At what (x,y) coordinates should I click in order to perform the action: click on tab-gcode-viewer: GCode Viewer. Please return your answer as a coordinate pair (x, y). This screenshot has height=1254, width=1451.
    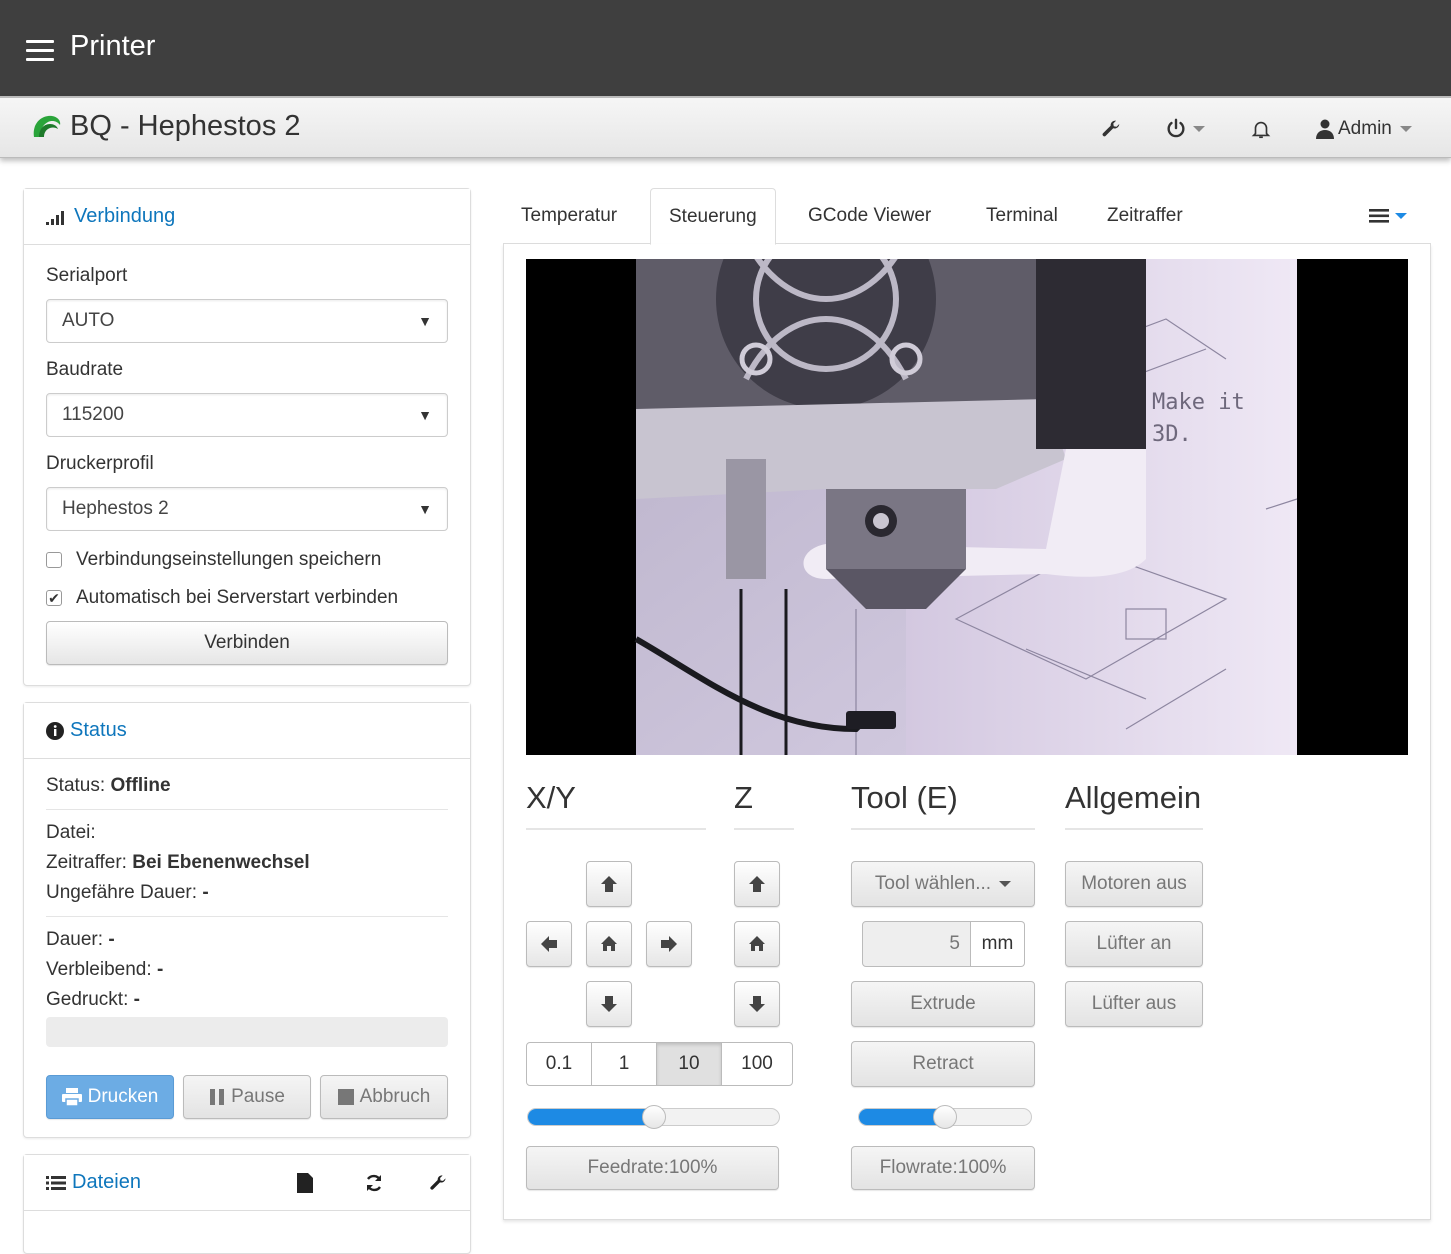
    Looking at the image, I should click on (869, 216).